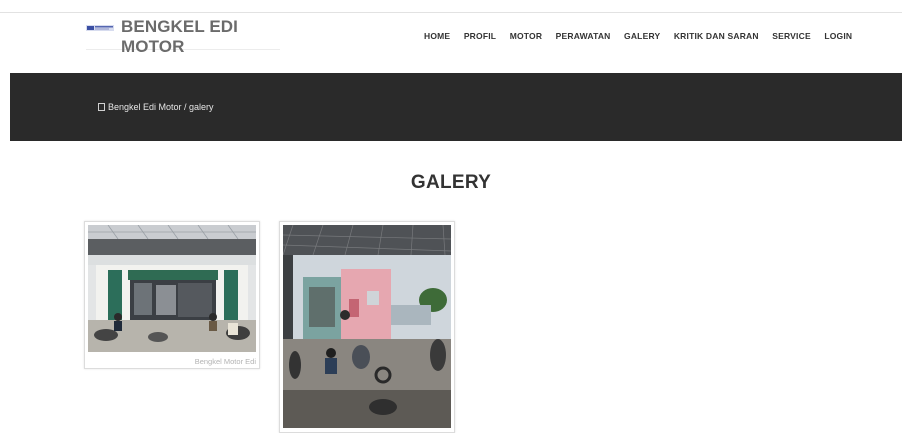 The height and width of the screenshot is (433, 902). What do you see at coordinates (172, 288) in the screenshot?
I see `gallery-photo-workshop-front` at bounding box center [172, 288].